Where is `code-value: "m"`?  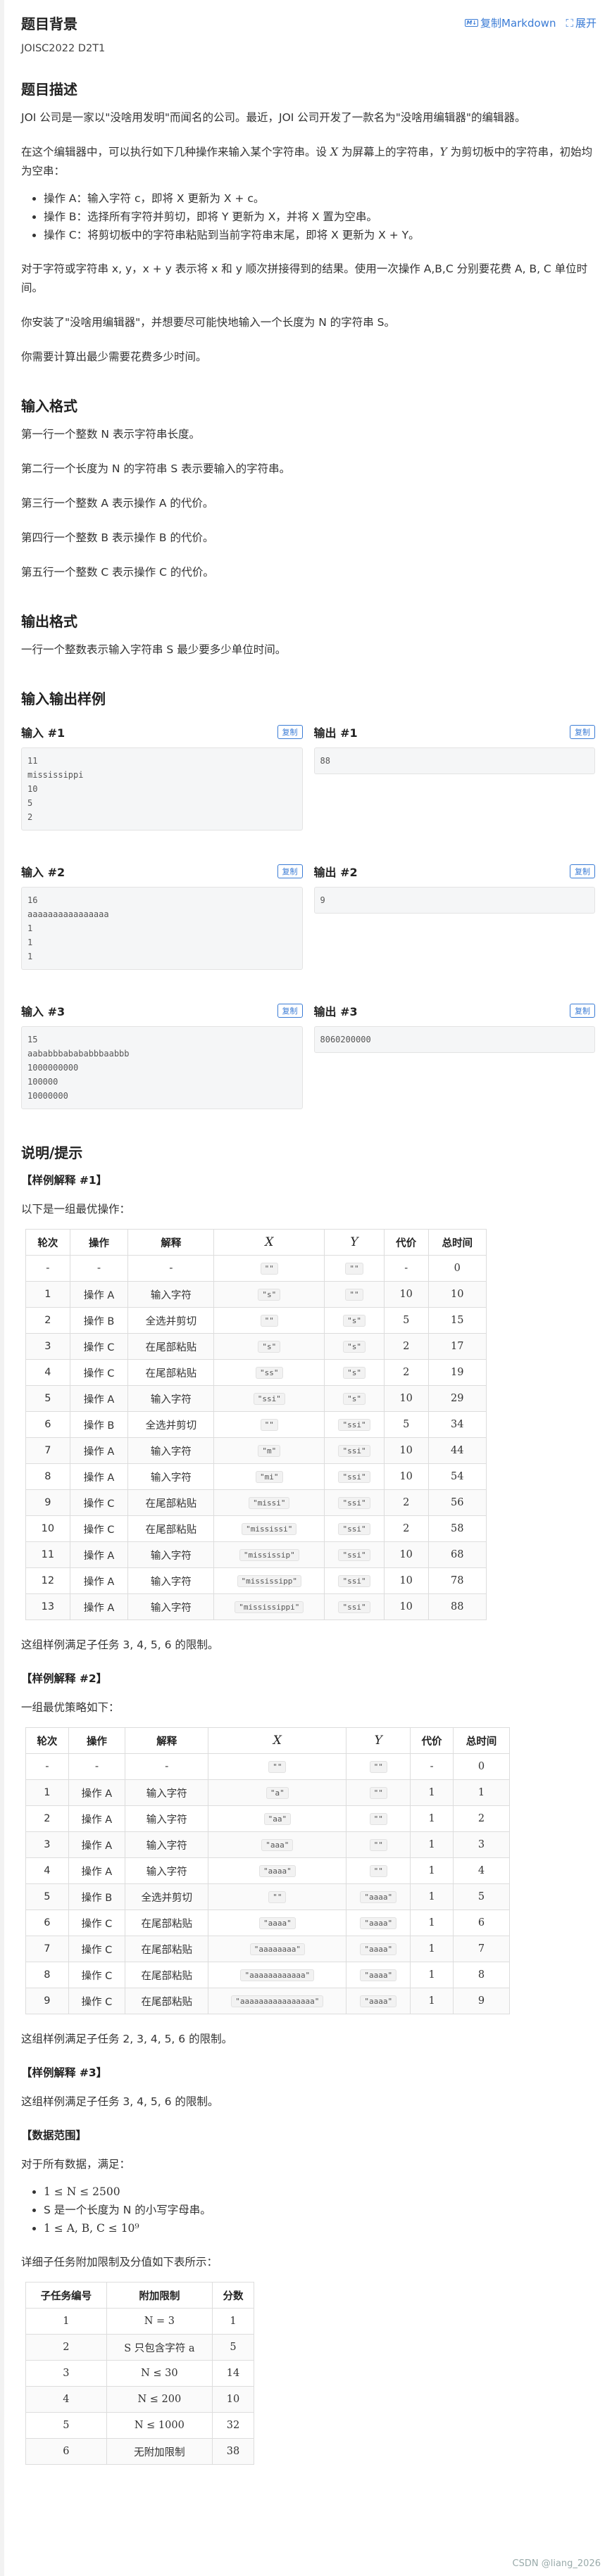 code-value: "m" is located at coordinates (269, 1451).